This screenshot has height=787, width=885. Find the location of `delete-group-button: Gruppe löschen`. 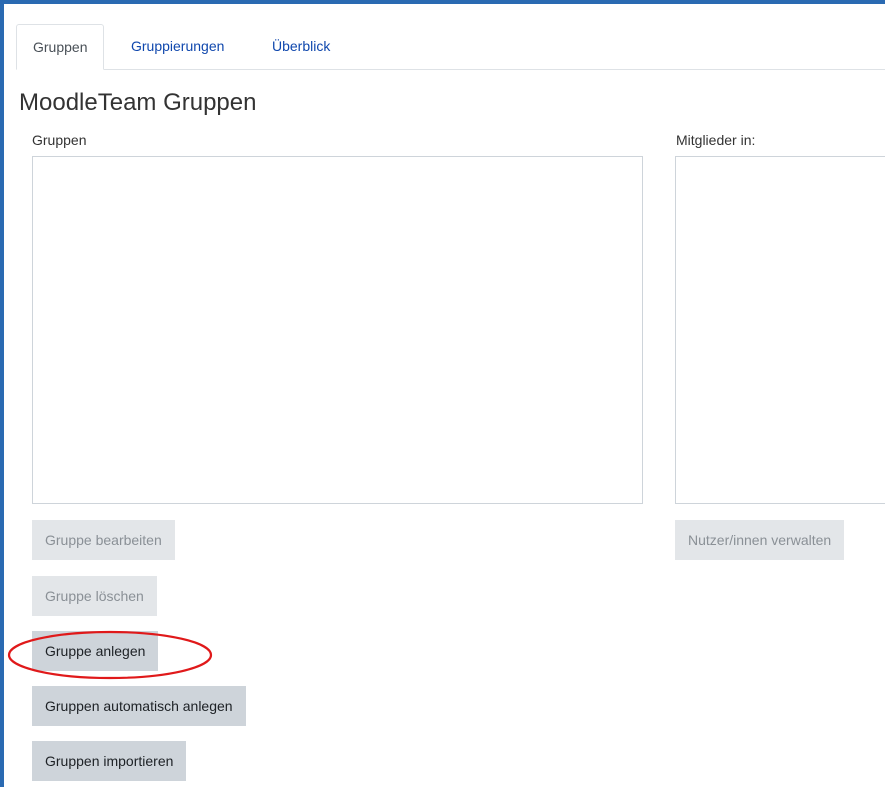

delete-group-button: Gruppe löschen is located at coordinates (94, 596).